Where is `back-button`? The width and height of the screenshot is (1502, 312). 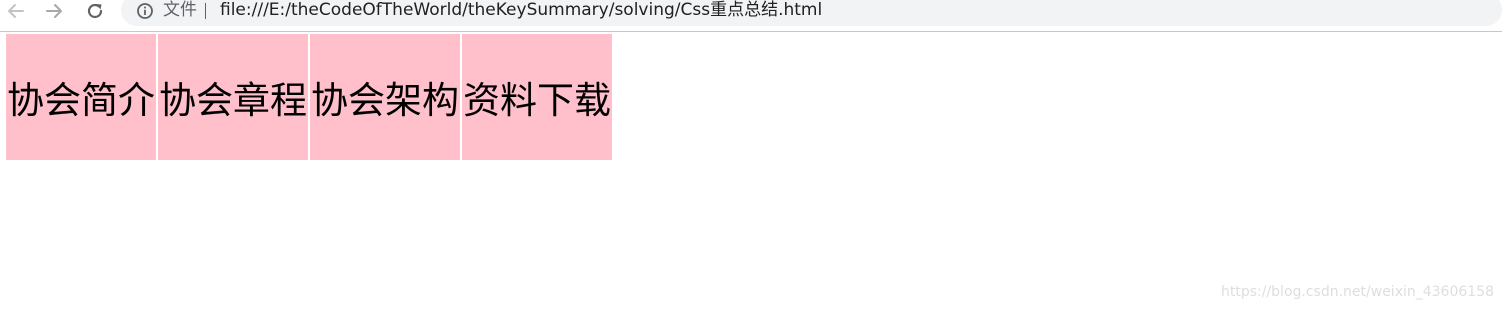 back-button is located at coordinates (16, 11).